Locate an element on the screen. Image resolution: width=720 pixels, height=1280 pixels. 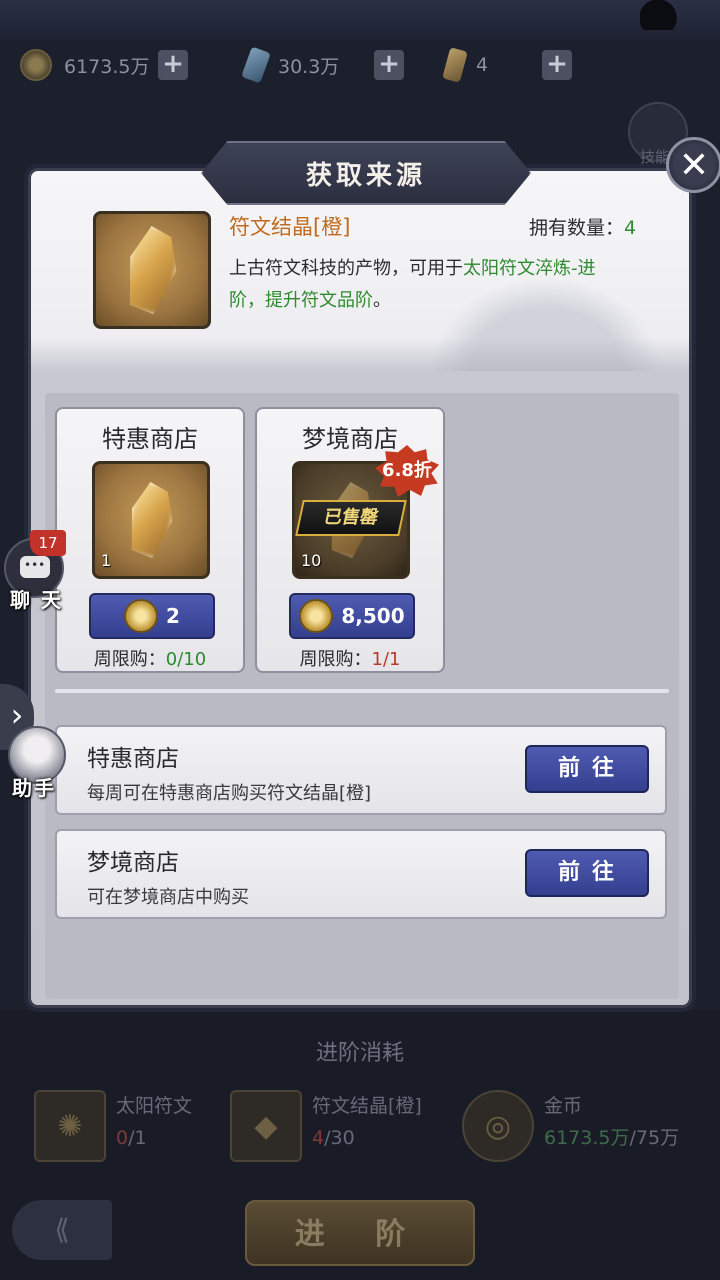
source-desc: 每周可在特惠商店购买符文结晶[橙] is located at coordinates (229, 793).